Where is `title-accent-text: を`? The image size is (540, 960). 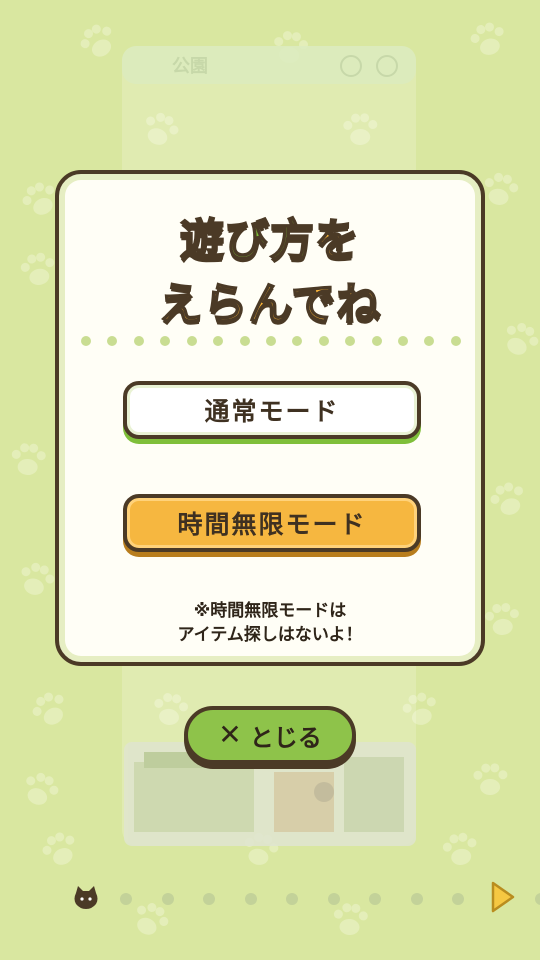 title-accent-text: を is located at coordinates (337, 240).